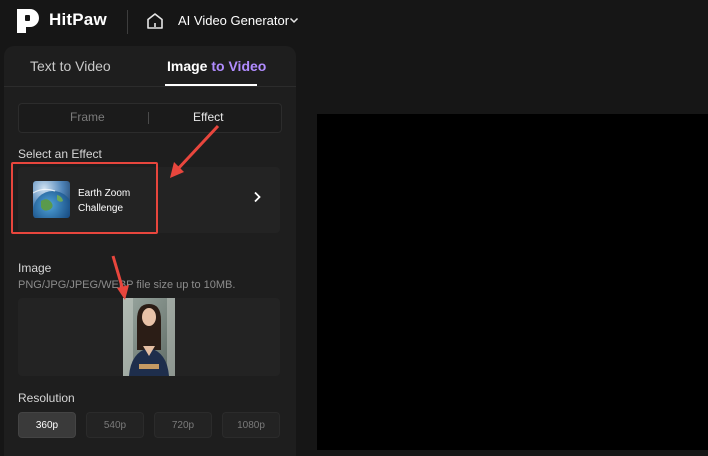  I want to click on mode-effect: Effect, so click(208, 117).